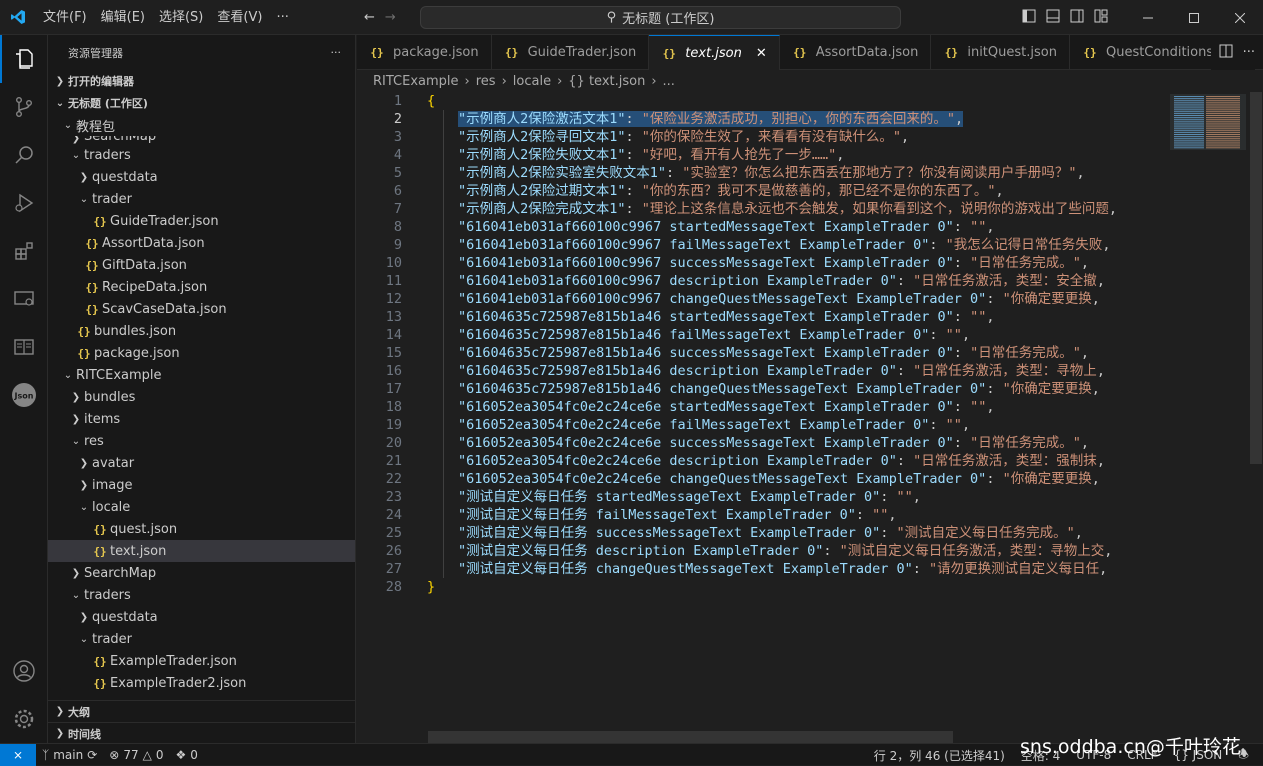  Describe the element at coordinates (181, 17) in the screenshot. I see `menu-item: 选择(S)` at that location.